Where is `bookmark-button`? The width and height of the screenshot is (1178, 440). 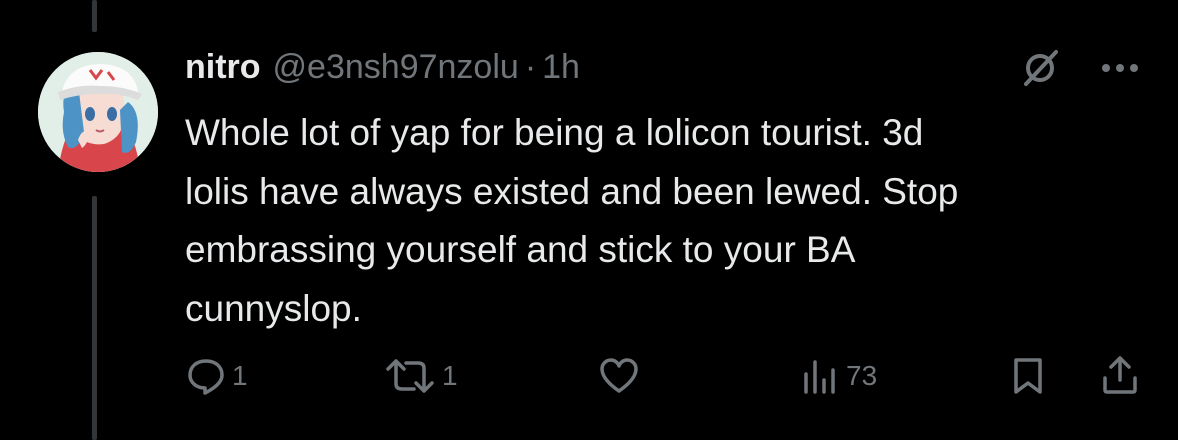 bookmark-button is located at coordinates (1028, 376).